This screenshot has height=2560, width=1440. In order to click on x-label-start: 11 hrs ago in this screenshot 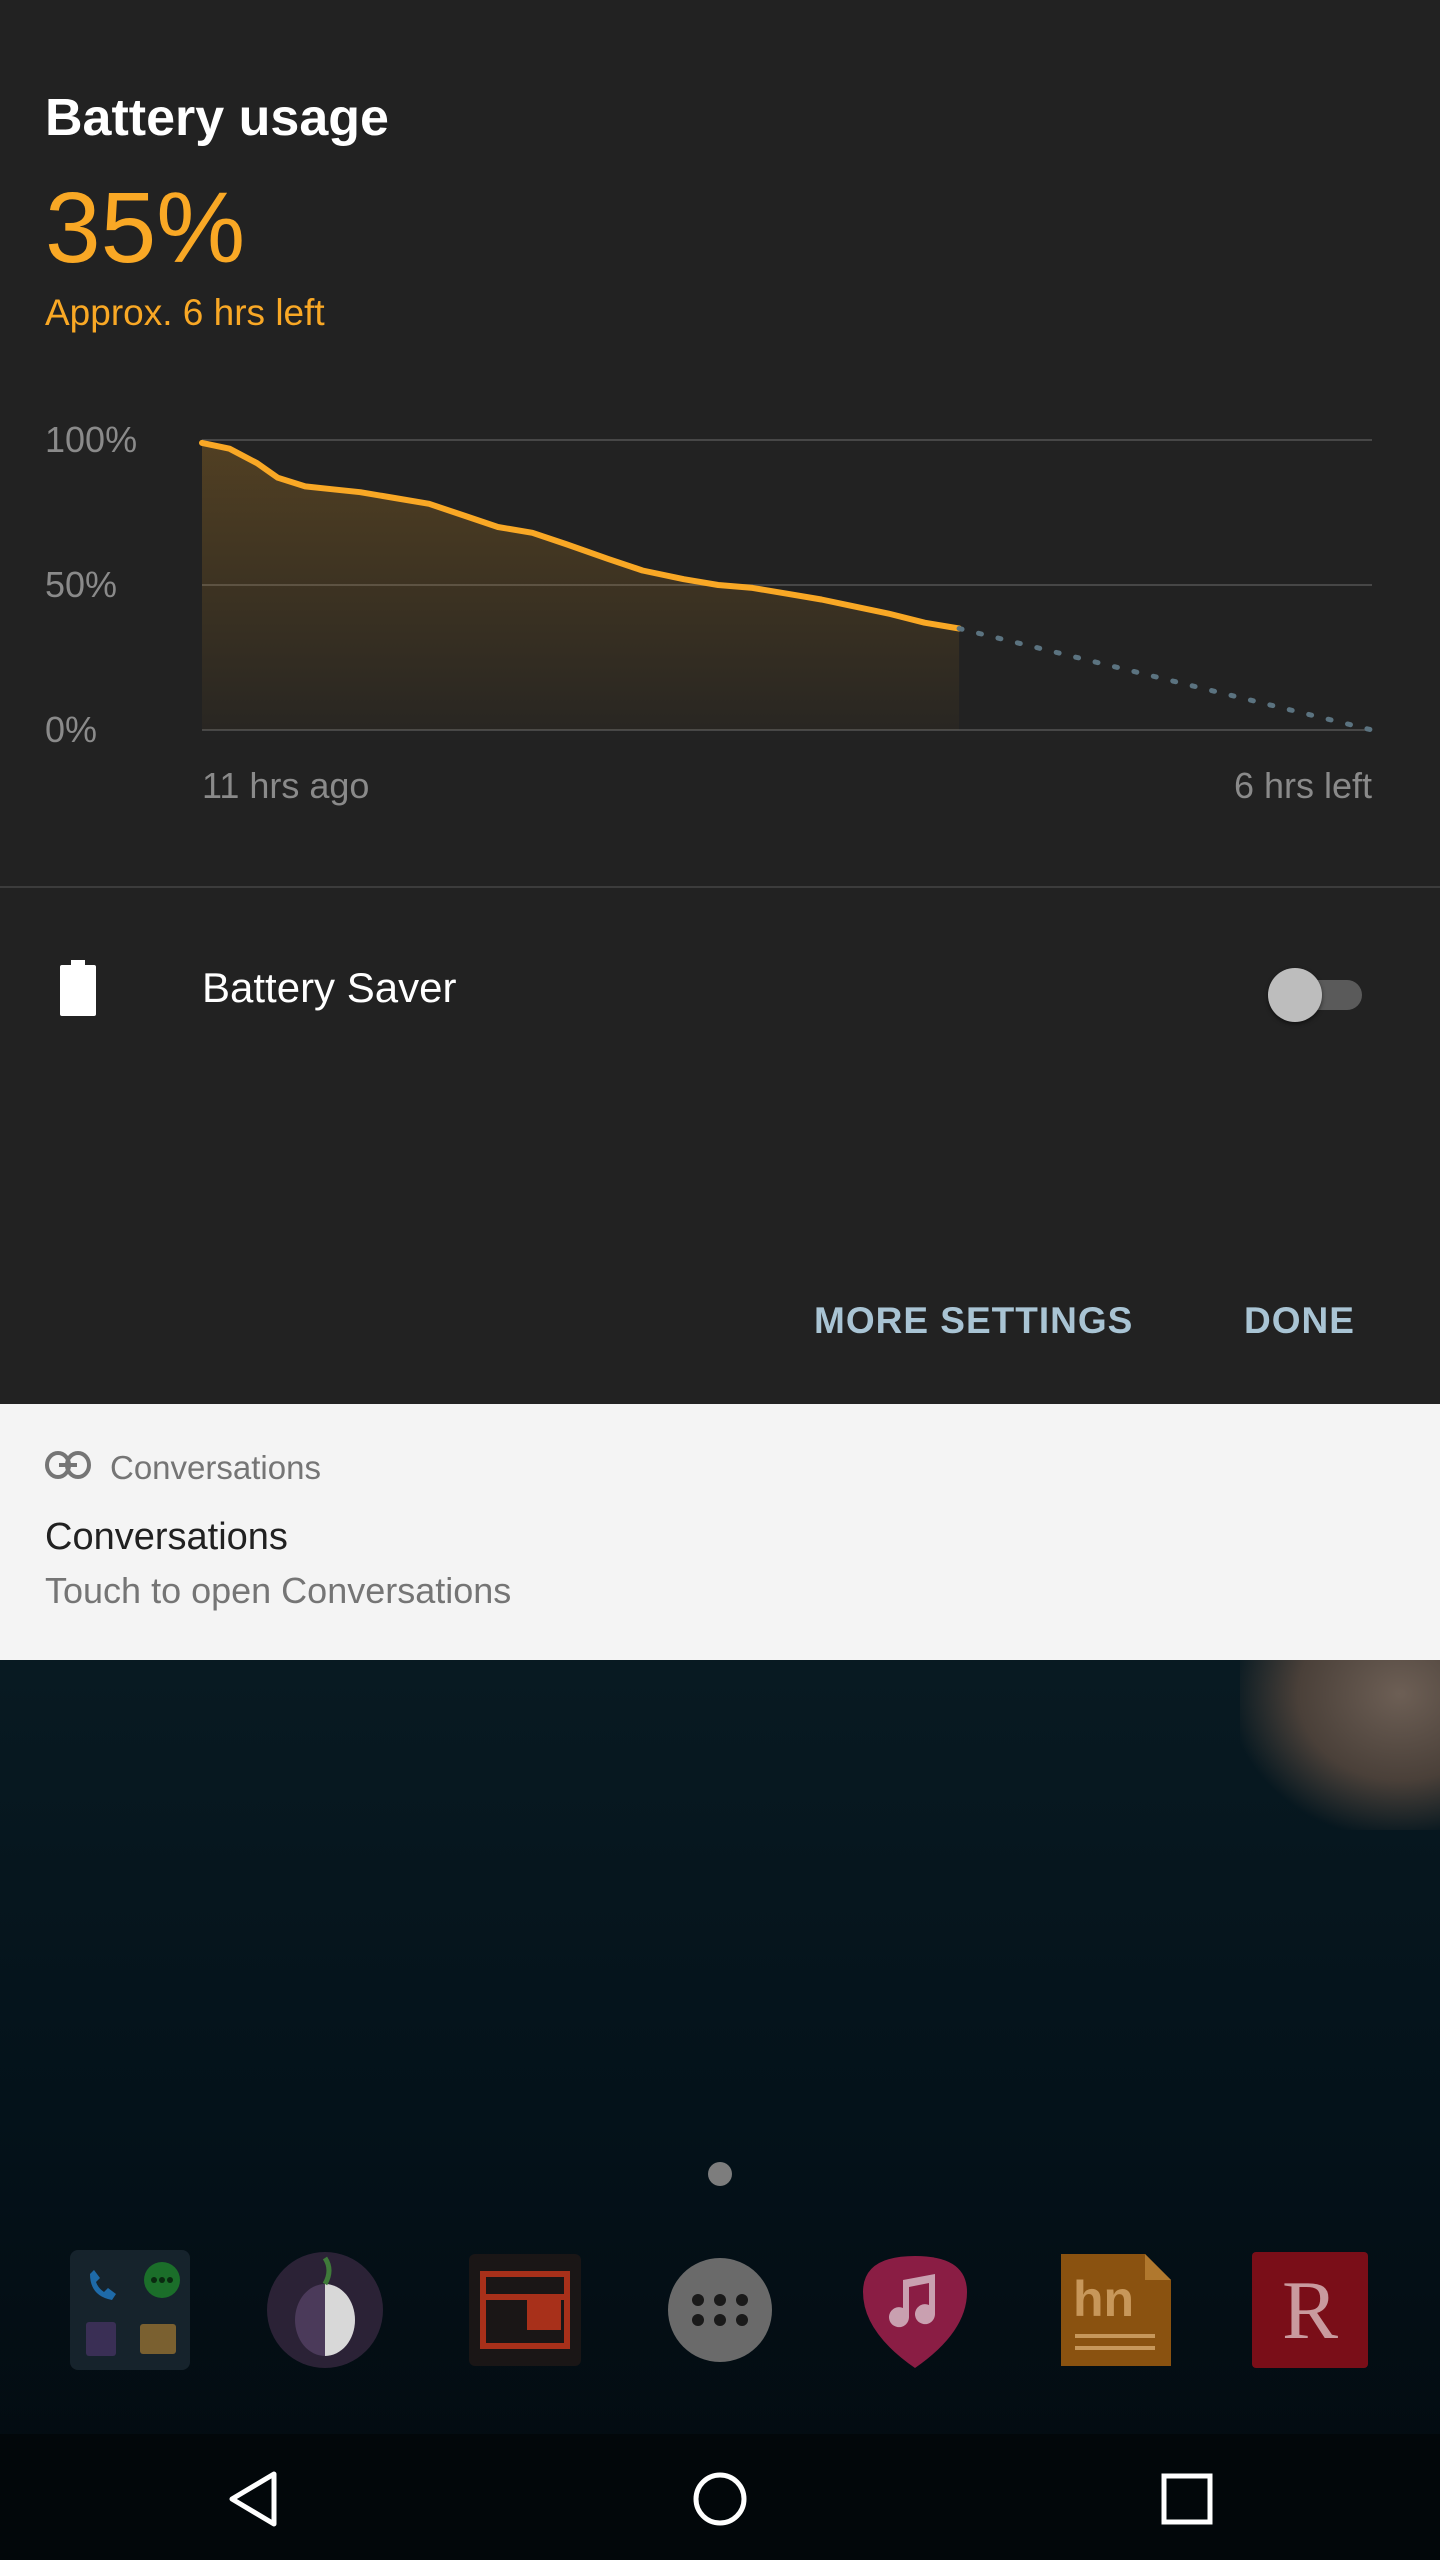, I will do `click(285, 785)`.